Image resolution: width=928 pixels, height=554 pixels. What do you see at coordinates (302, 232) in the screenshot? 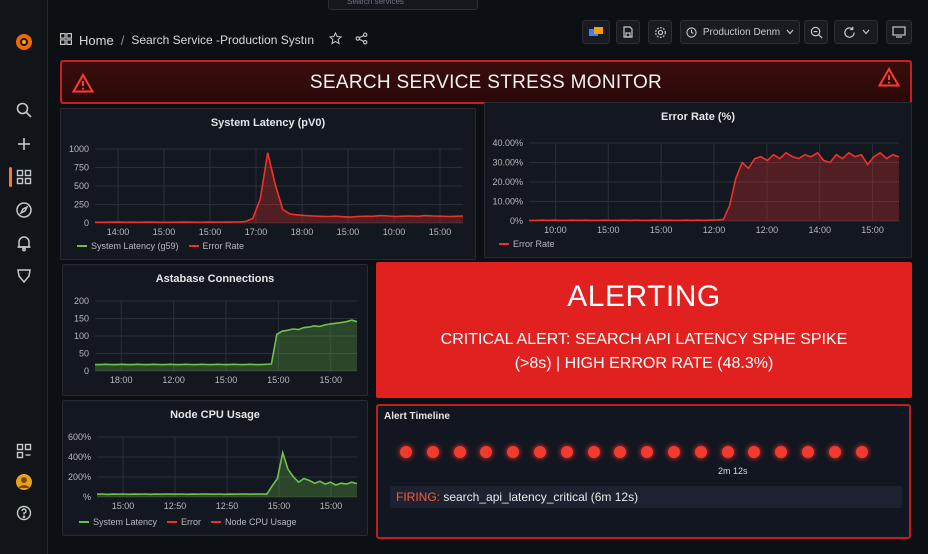
I see `x-tick-label: 18:00` at bounding box center [302, 232].